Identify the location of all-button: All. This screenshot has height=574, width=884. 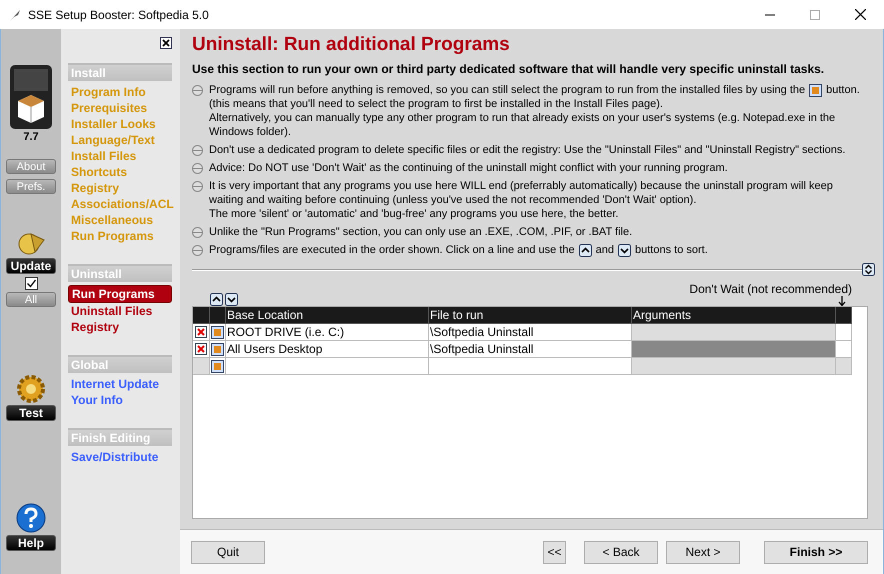
(31, 299).